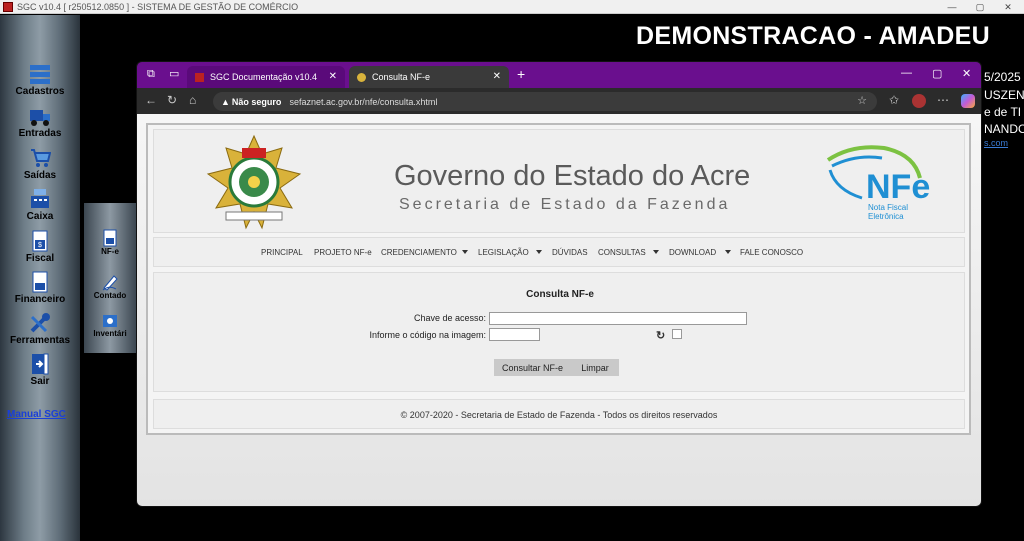 The height and width of the screenshot is (541, 1024). Describe the element at coordinates (503, 252) in the screenshot. I see `menu-item-legislacao: LEGISLAÇÃO` at that location.